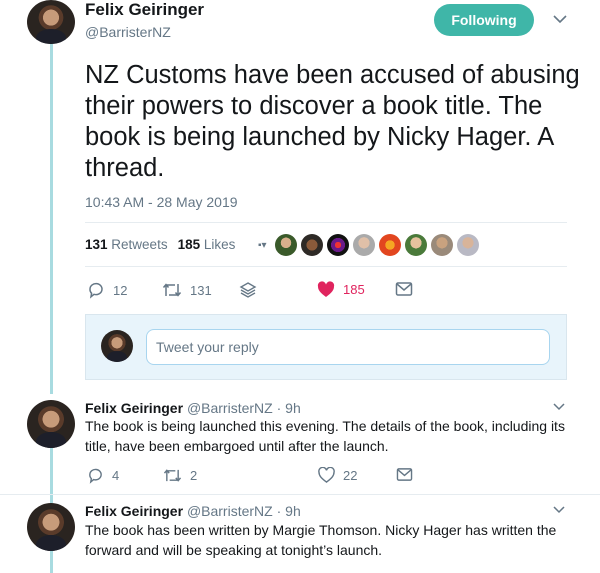 The height and width of the screenshot is (573, 600). I want to click on layers-icon, so click(248, 290).